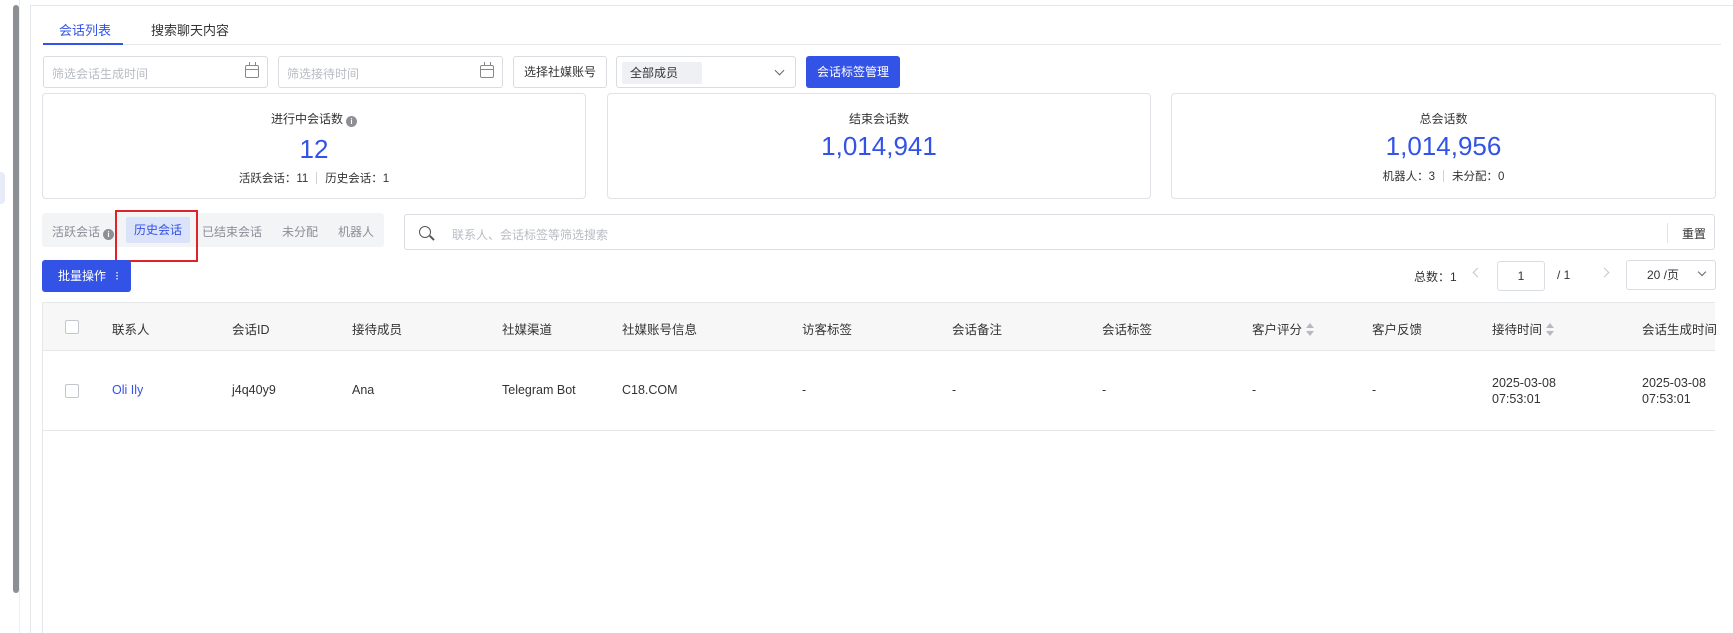  Describe the element at coordinates (300, 231) in the screenshot. I see `segment-unassigned: 未分配` at that location.